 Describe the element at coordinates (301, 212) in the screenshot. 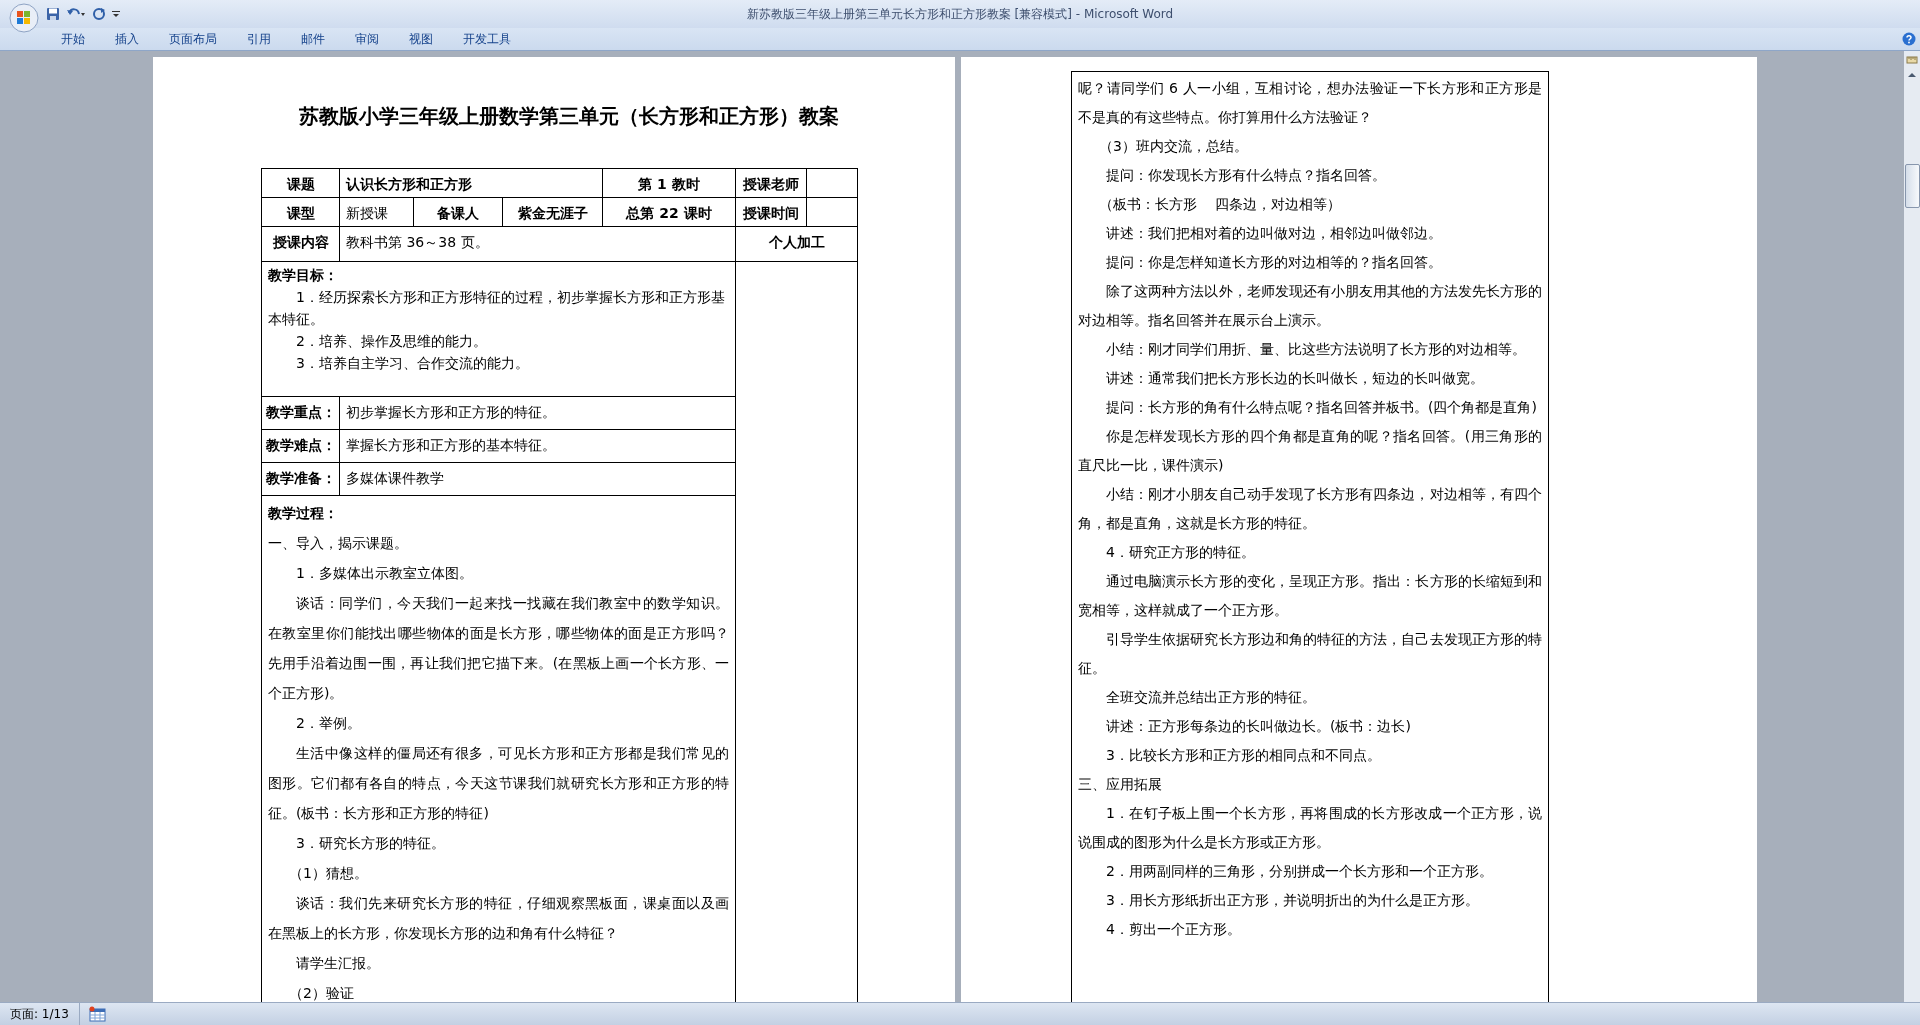

I see `table-cell: 课型` at that location.